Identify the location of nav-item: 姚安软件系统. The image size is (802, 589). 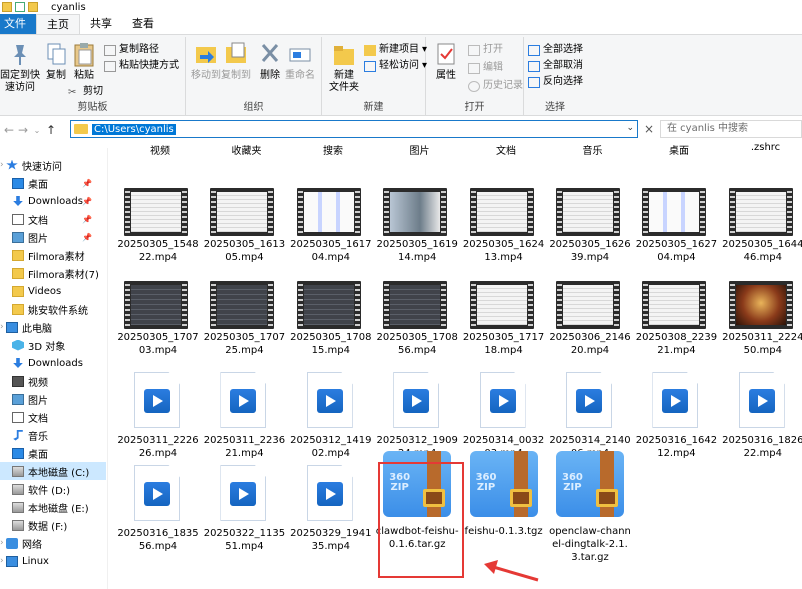
(53, 309).